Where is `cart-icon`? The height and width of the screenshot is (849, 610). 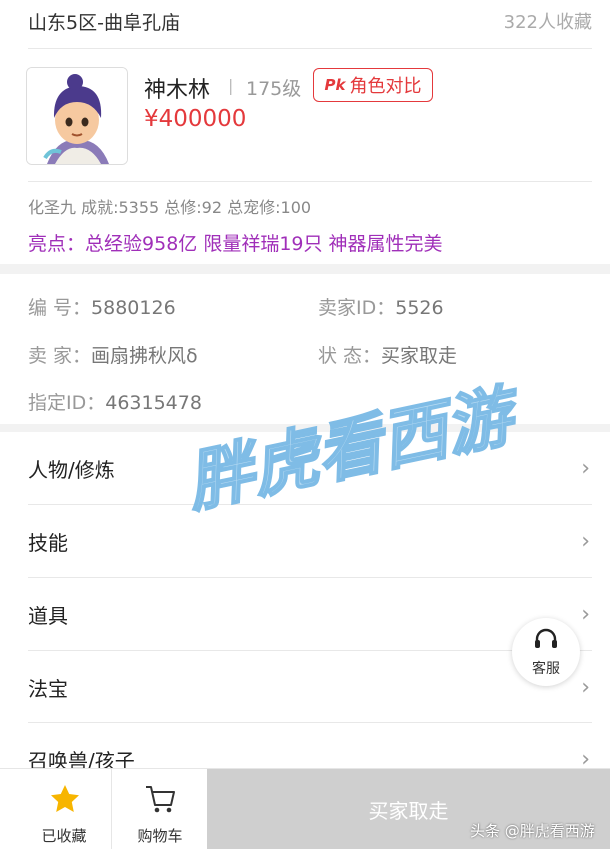
cart-icon is located at coordinates (160, 799).